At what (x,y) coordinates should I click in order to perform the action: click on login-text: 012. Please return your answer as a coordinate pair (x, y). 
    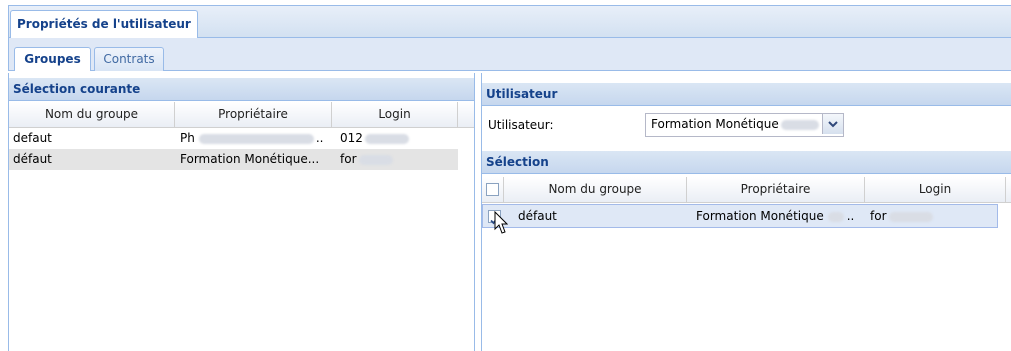
    Looking at the image, I should click on (351, 138).